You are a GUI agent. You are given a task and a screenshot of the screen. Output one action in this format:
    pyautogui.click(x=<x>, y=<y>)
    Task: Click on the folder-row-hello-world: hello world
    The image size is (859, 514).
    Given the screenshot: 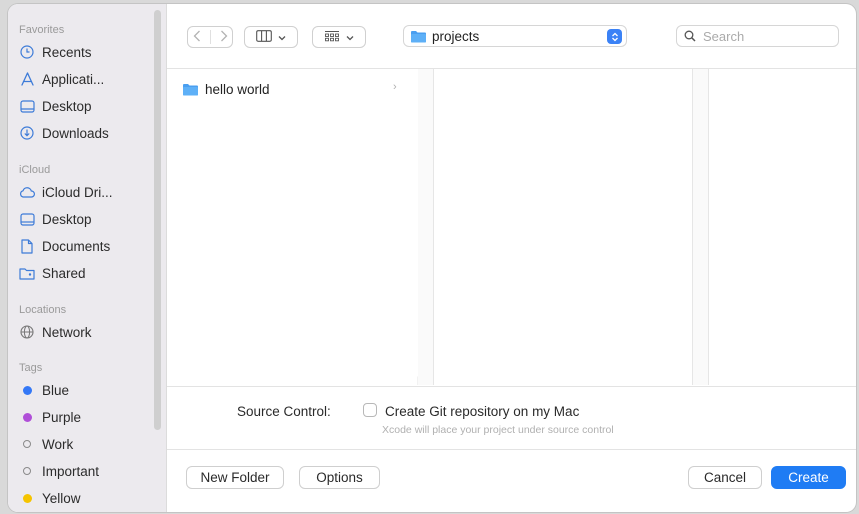 What is the action you would take?
    pyautogui.click(x=226, y=89)
    